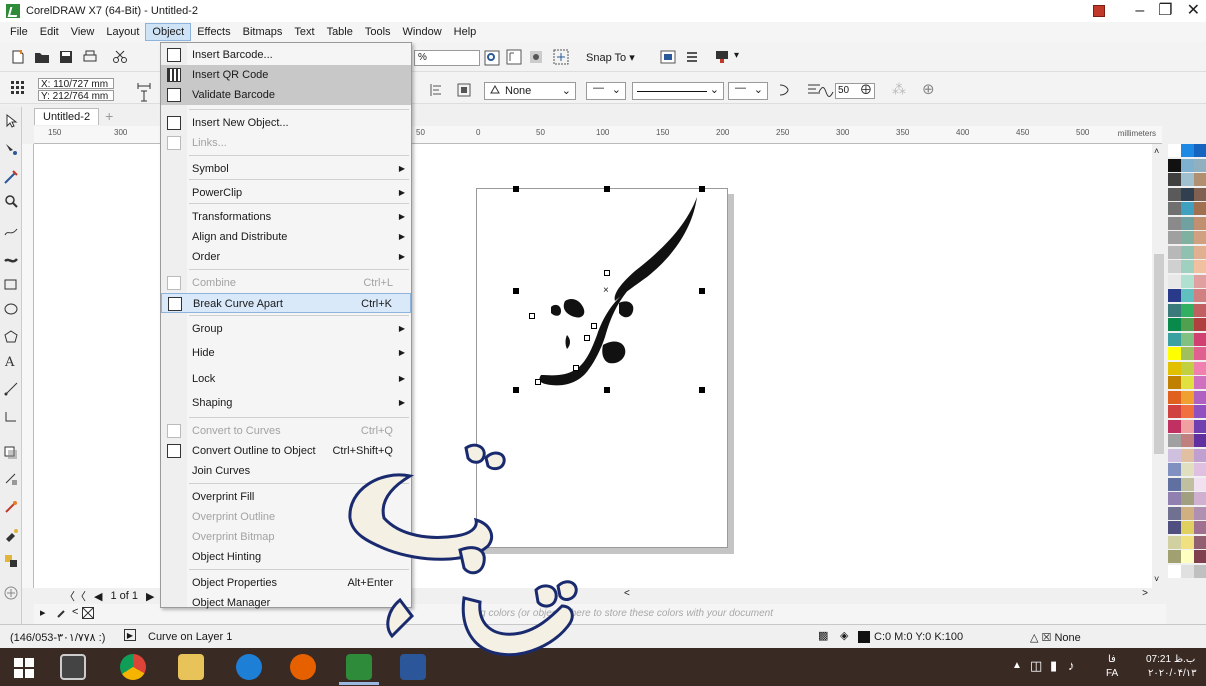 The height and width of the screenshot is (686, 1206). What do you see at coordinates (76, 84) in the screenshot?
I see `x-position-field: X: 110/727 mm` at bounding box center [76, 84].